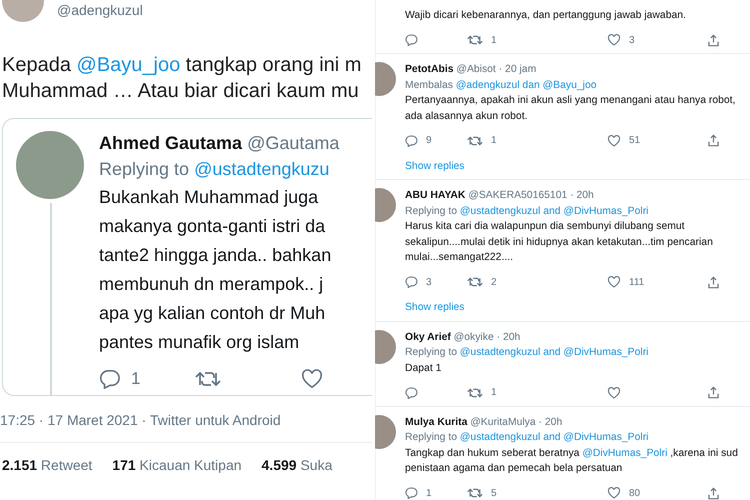 The image size is (750, 500). What do you see at coordinates (500, 196) in the screenshot?
I see `reply-author: ABU HAYAK @SAKERA50165101 · 20h` at bounding box center [500, 196].